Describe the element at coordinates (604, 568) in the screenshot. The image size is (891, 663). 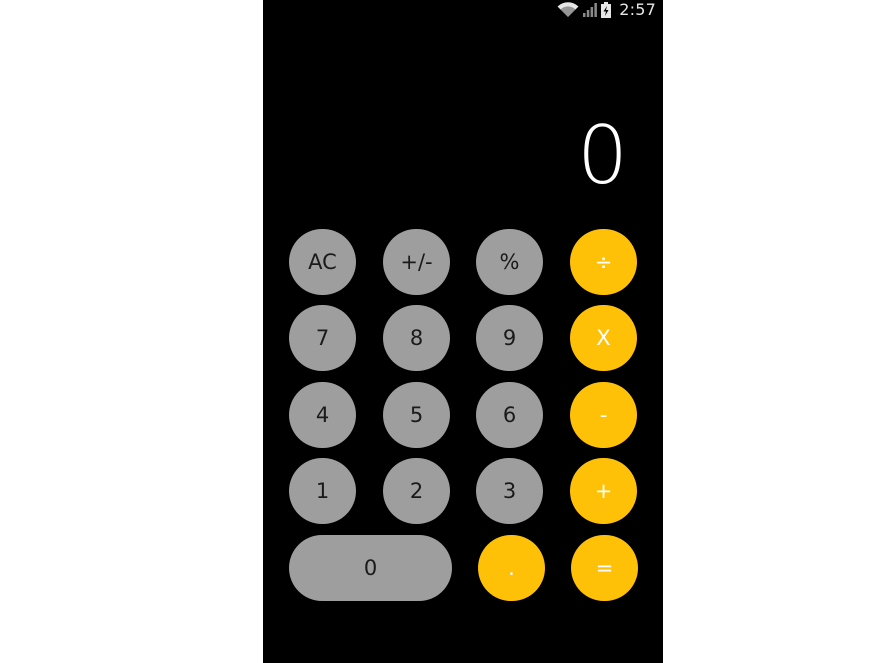
I see `equals-button: =` at that location.